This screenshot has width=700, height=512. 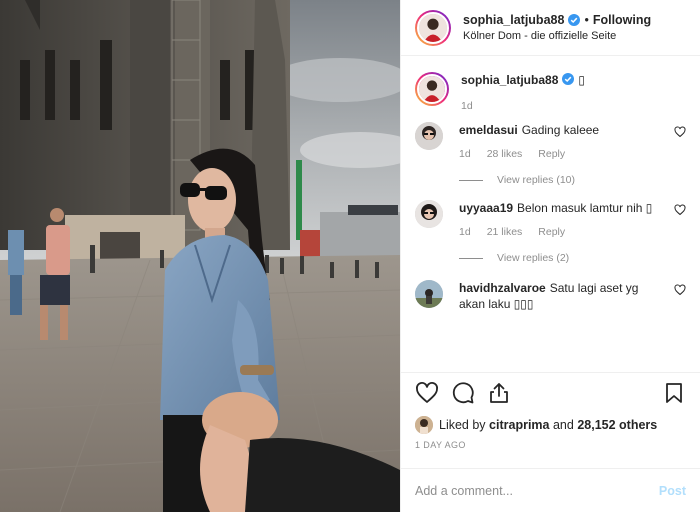 I want to click on location-link: Kölner Dom - die offizielle Seite, so click(x=557, y=36).